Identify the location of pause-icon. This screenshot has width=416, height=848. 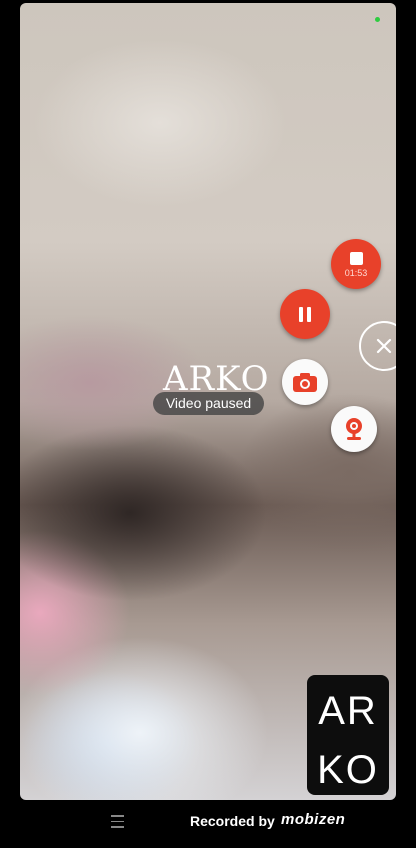
(305, 314).